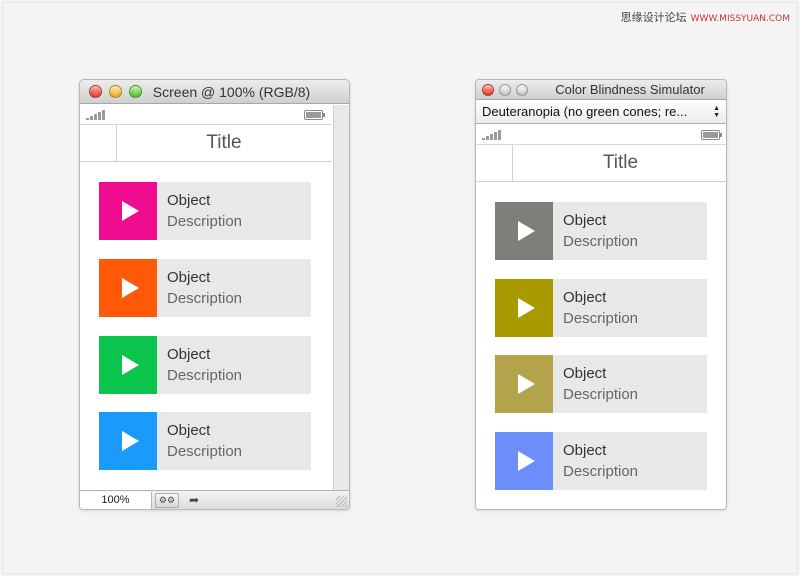 The width and height of the screenshot is (800, 576). I want to click on window-statusbar: 100% ⚙⚙ ➦, so click(214, 499).